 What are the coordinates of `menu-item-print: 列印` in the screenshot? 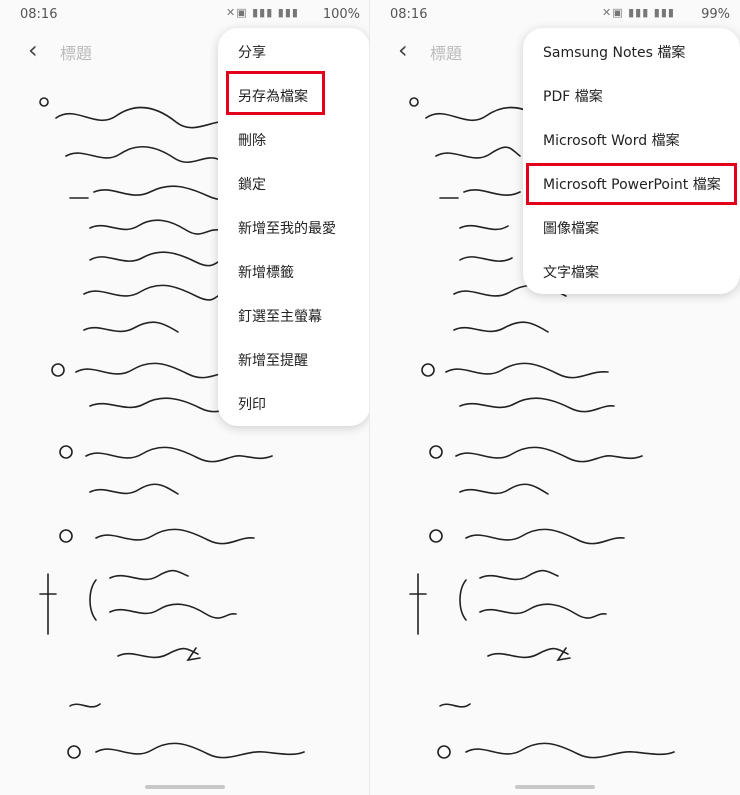 It's located at (252, 404).